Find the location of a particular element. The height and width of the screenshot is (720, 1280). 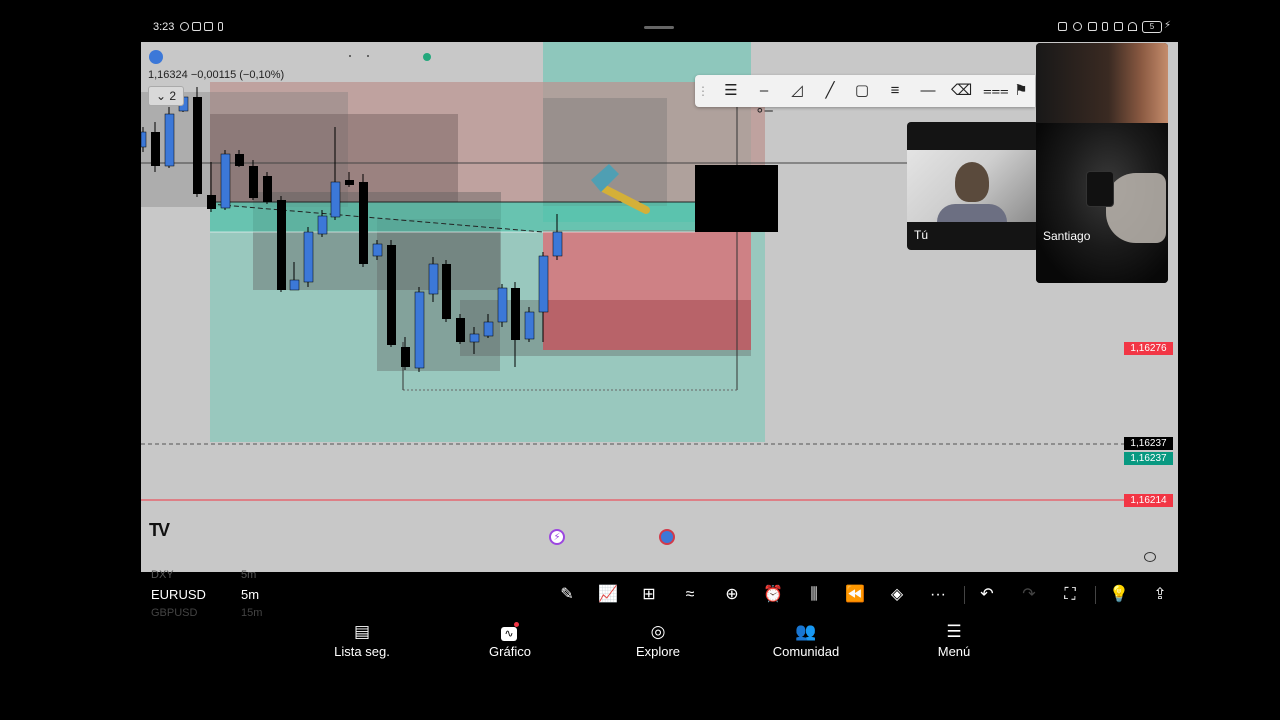

idea-icon: 💡 is located at coordinates (1119, 595).